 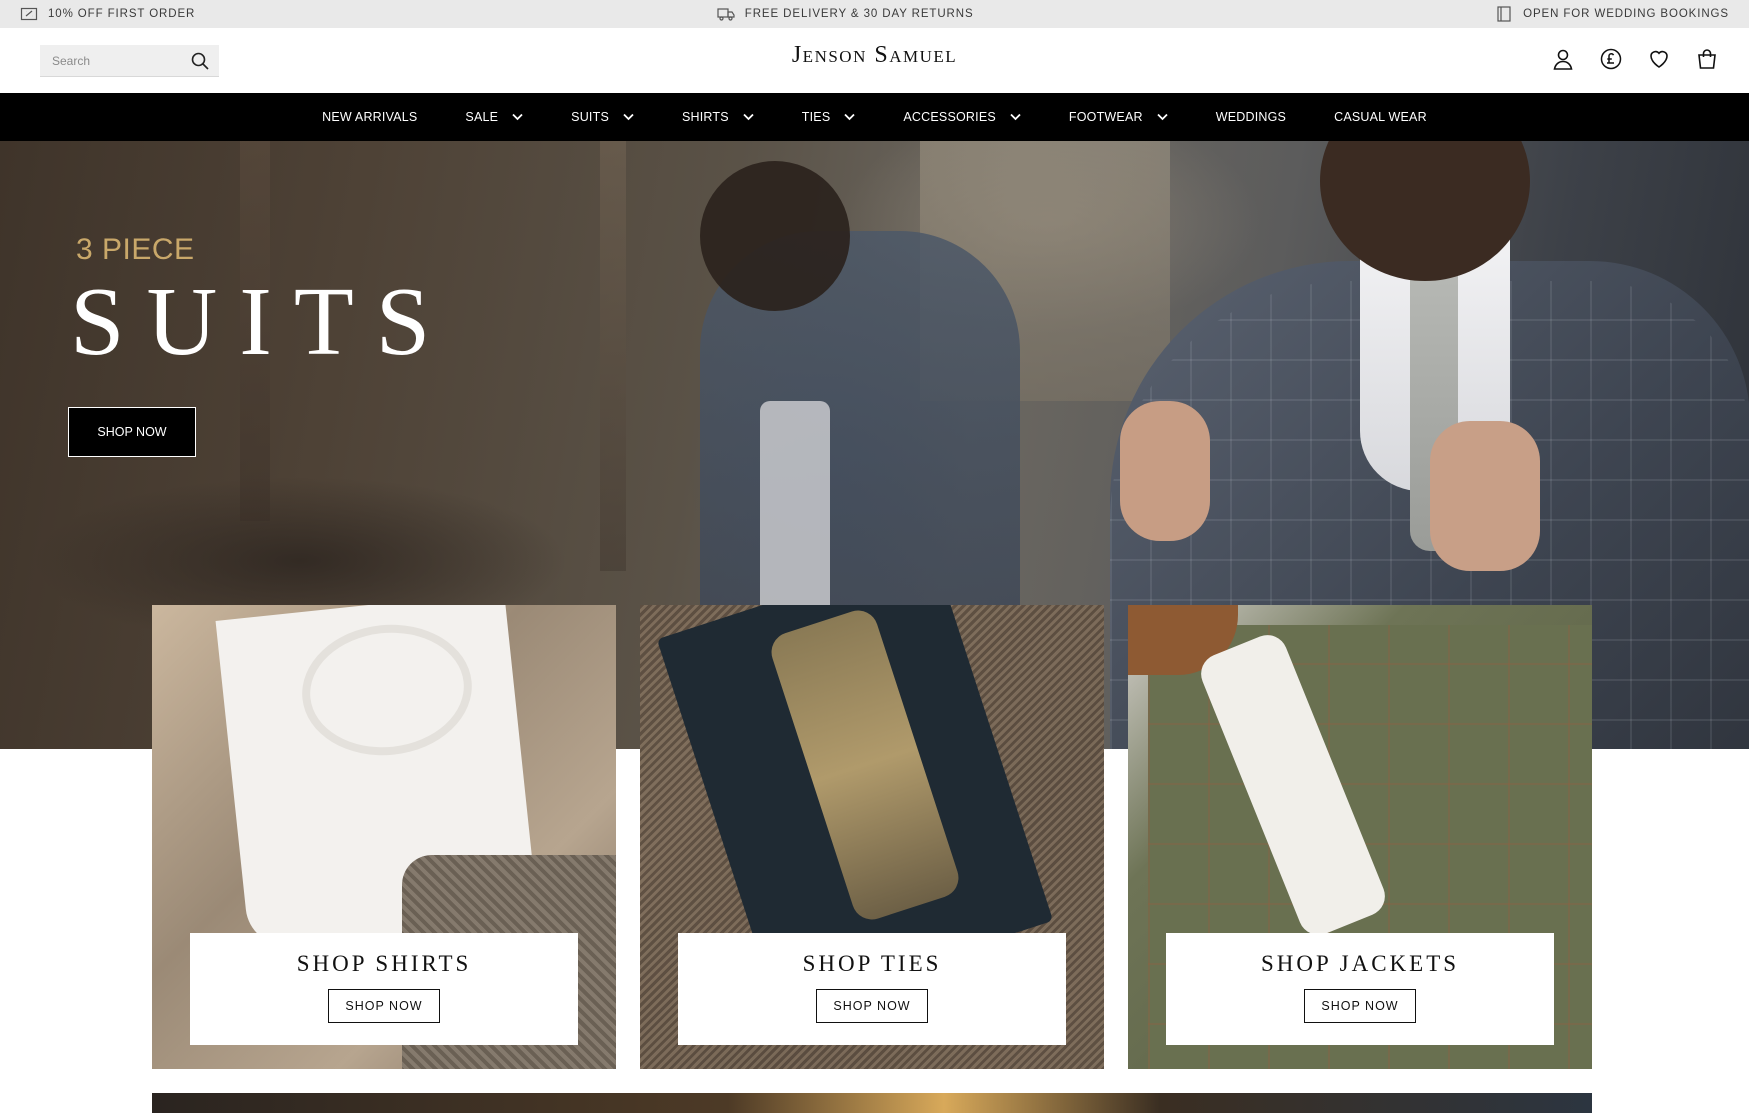 I want to click on account-icon, so click(x=1563, y=59).